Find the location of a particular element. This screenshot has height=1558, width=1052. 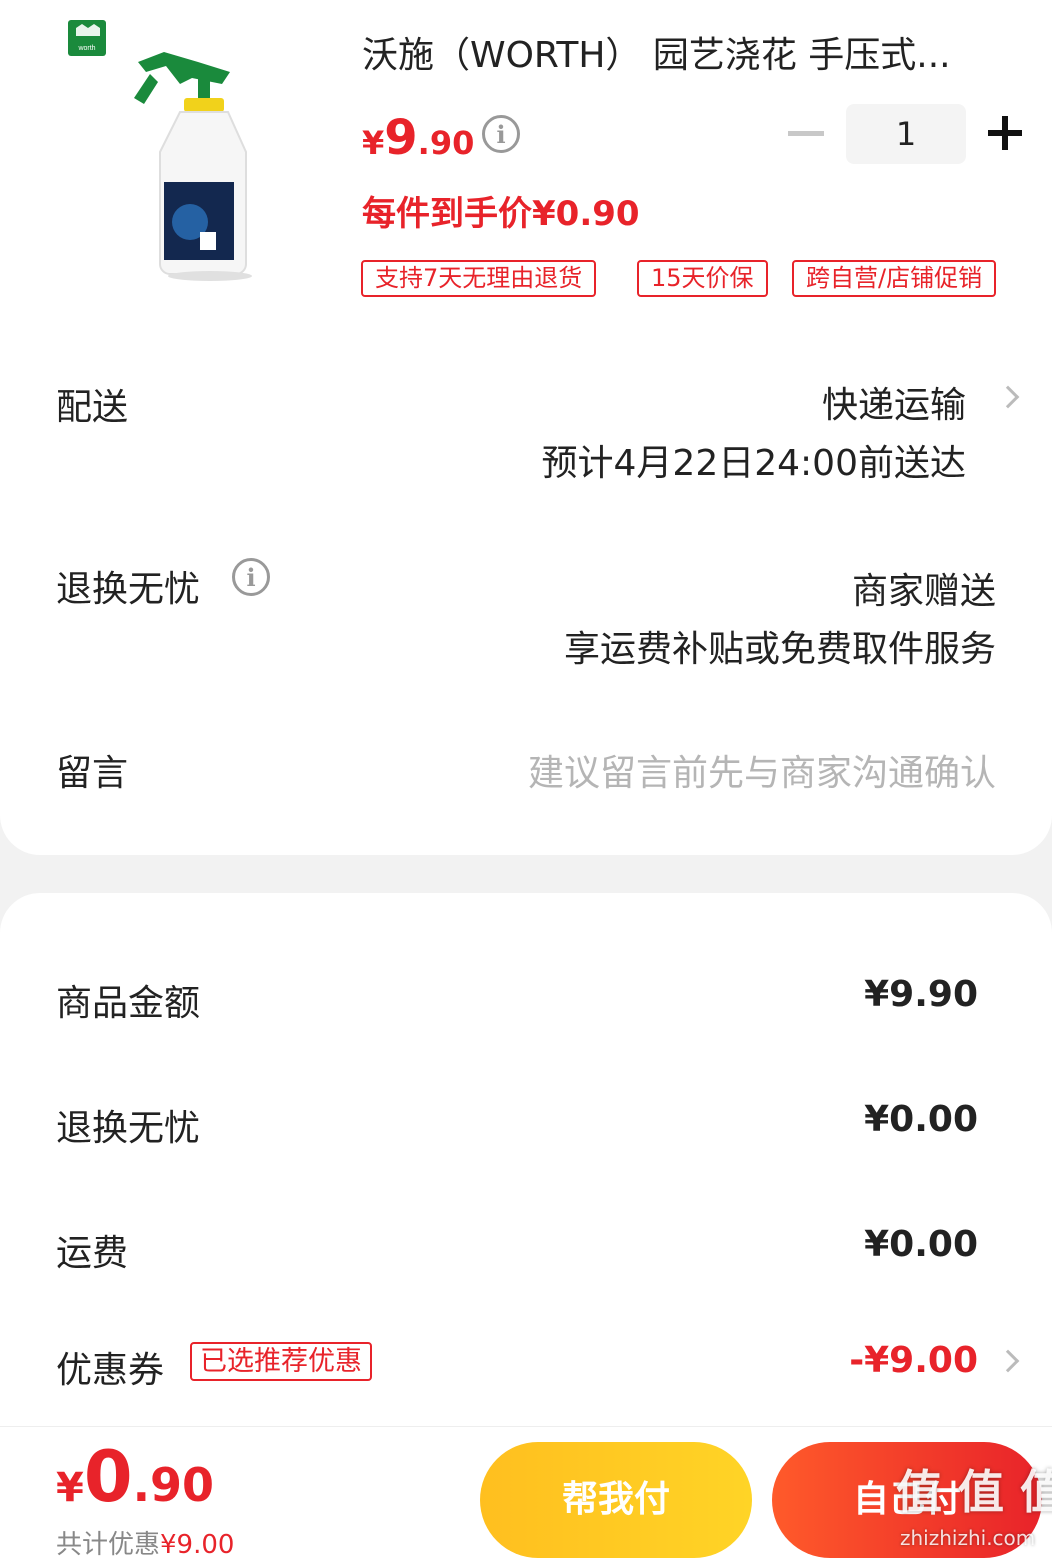

product-image: worth is located at coordinates (170, 149).